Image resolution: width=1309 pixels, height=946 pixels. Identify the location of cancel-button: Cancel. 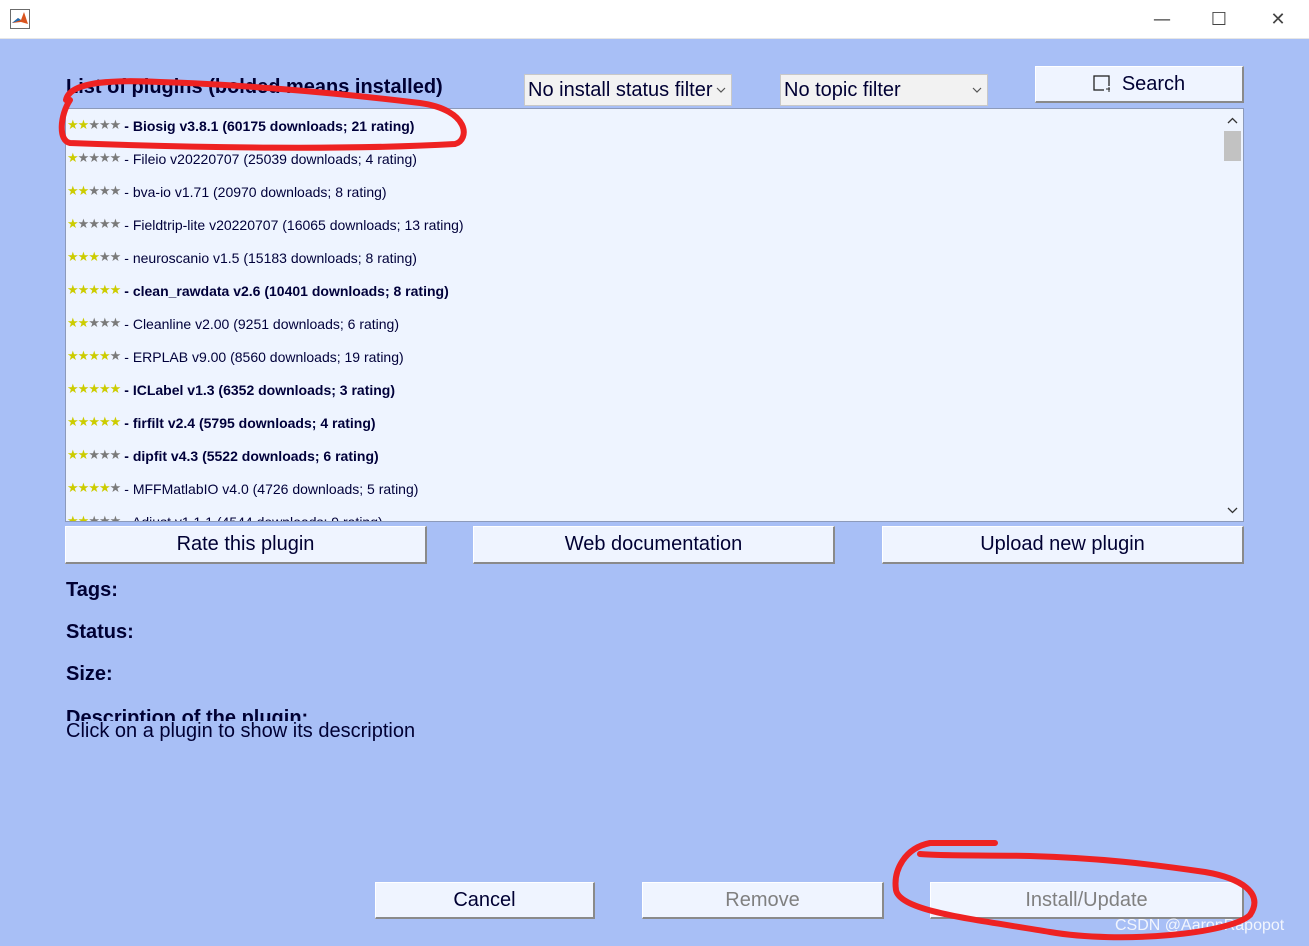
(485, 900).